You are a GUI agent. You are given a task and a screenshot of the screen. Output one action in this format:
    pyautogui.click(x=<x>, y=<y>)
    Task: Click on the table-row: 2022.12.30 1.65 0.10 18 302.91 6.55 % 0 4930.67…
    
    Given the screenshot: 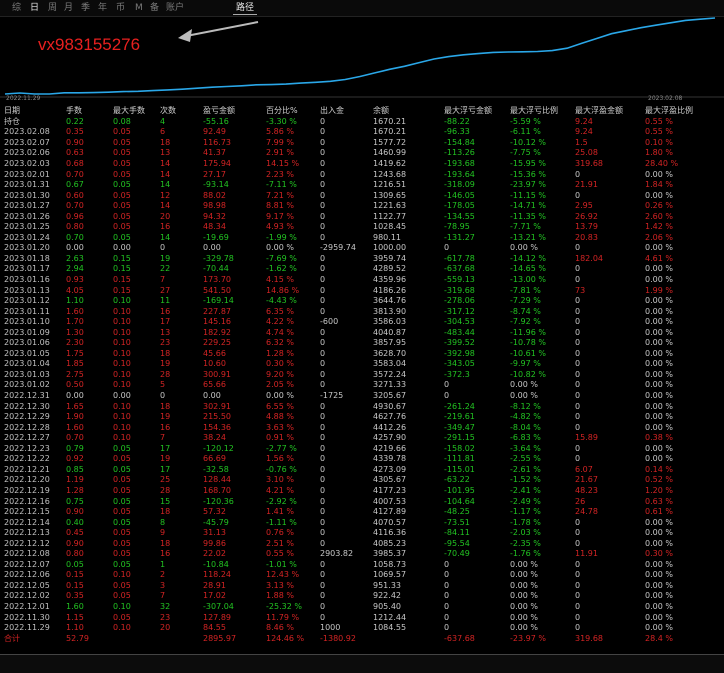 What is the action you would take?
    pyautogui.click(x=359, y=406)
    